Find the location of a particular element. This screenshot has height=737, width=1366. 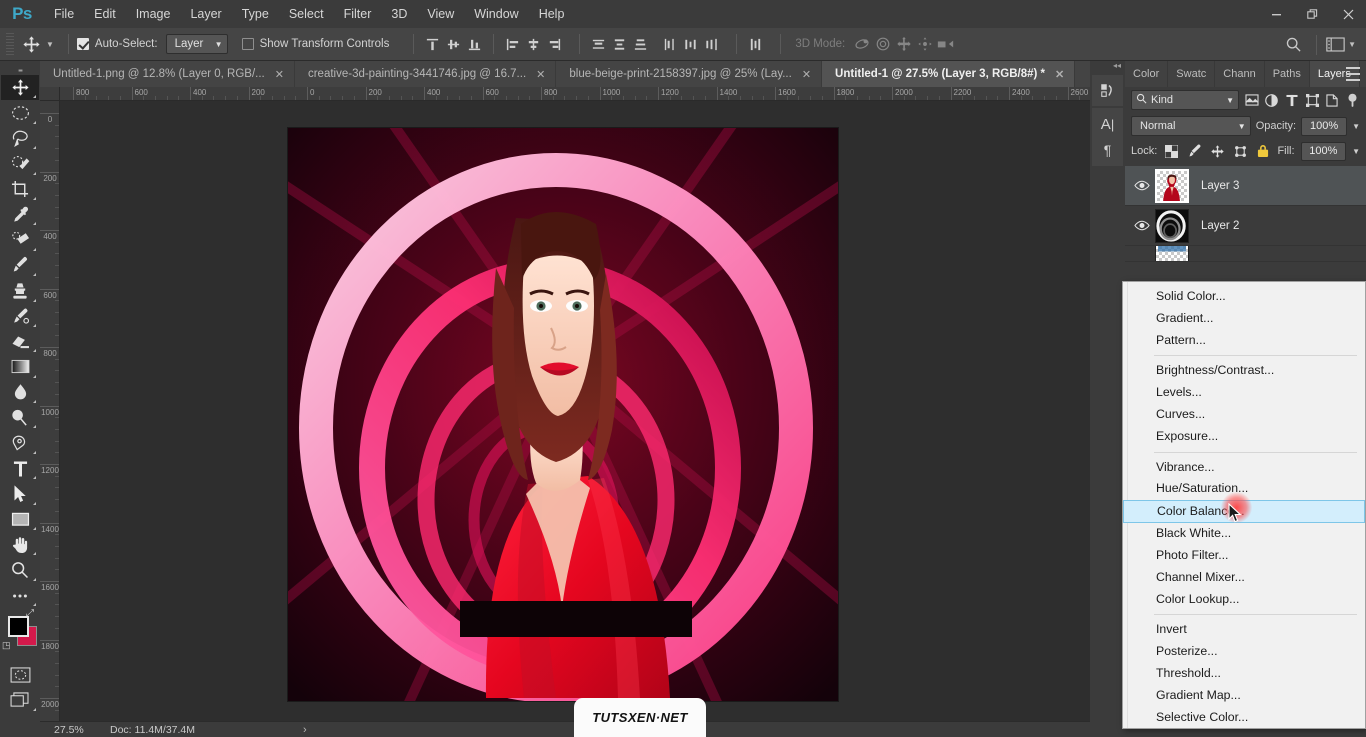

libraries-icon is located at coordinates (1107, 90).